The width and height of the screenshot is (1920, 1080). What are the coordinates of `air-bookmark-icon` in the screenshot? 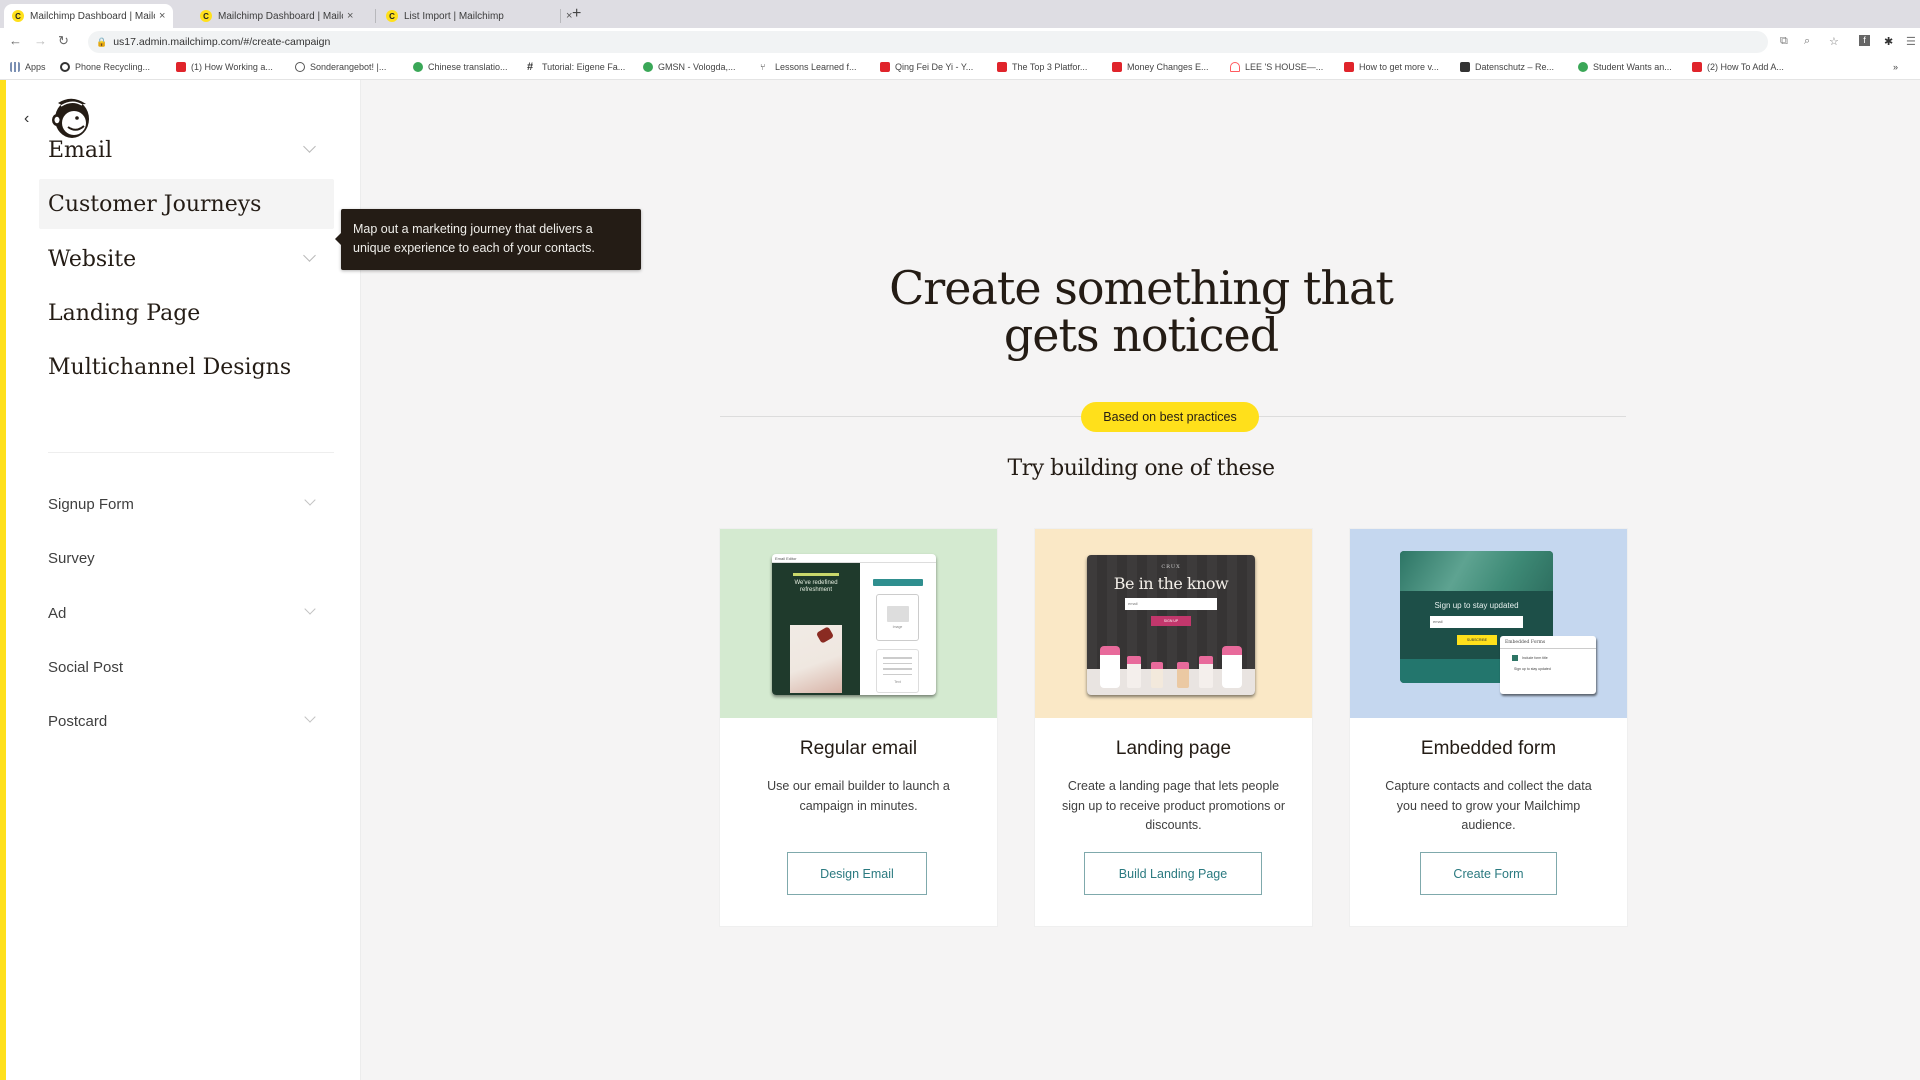 It's located at (1235, 67).